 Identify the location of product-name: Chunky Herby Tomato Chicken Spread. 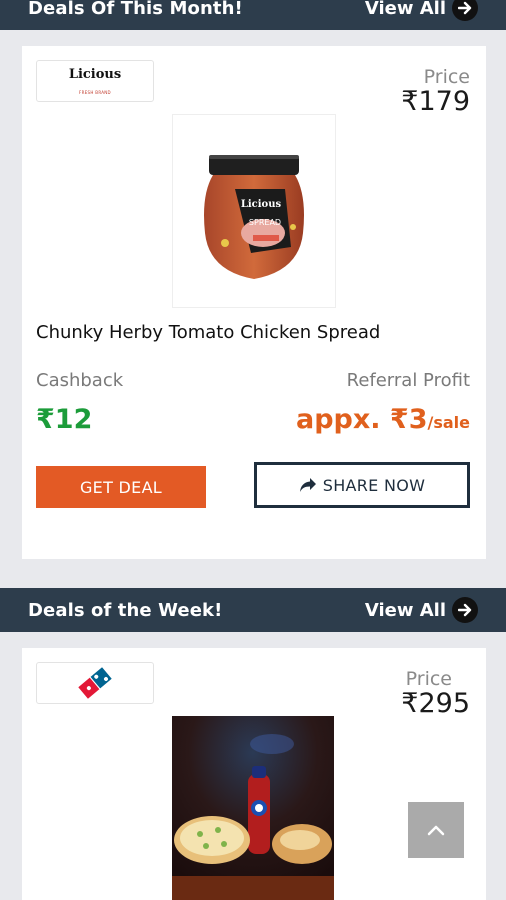
(208, 332).